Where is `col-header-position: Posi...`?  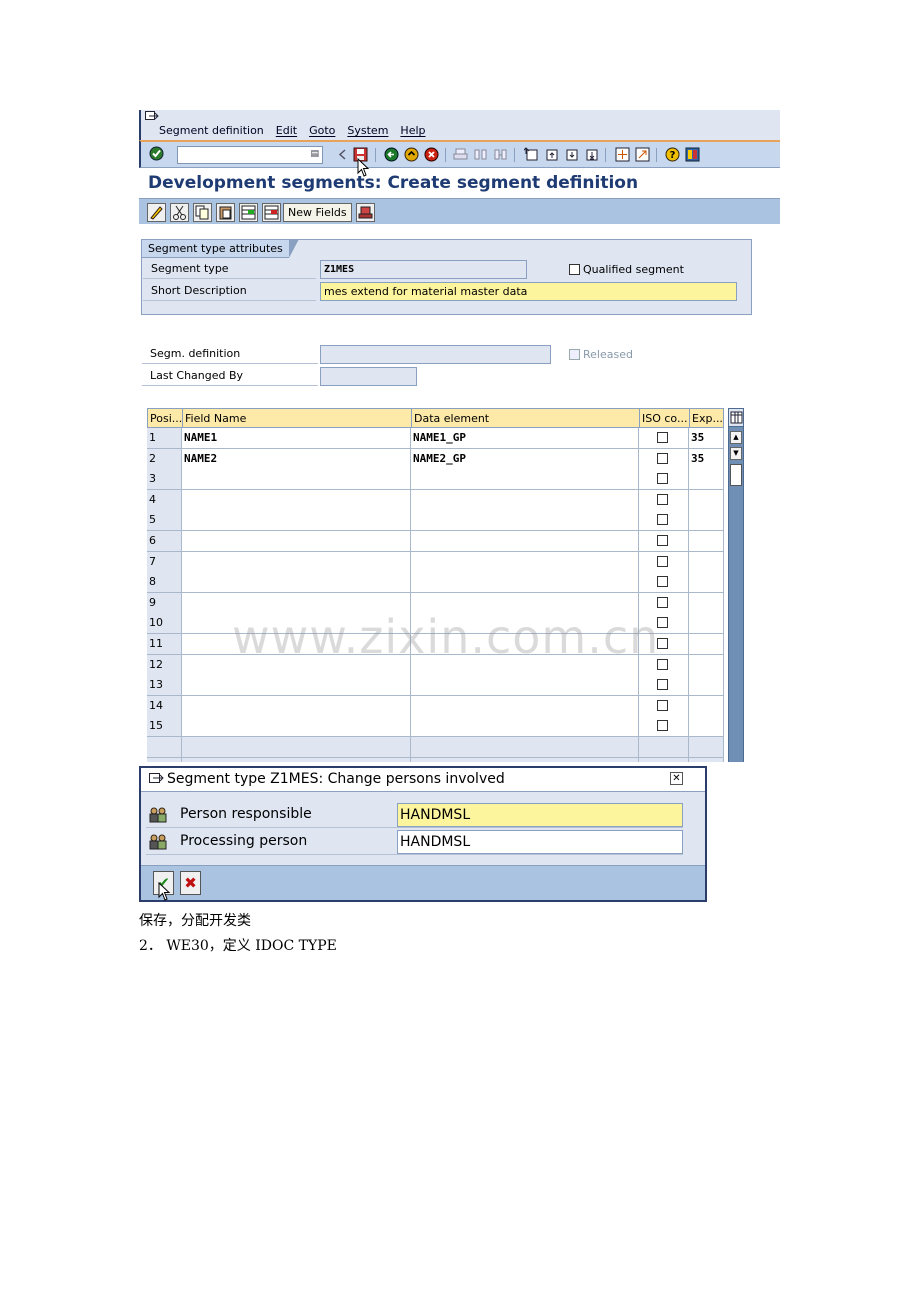 col-header-position: Posi... is located at coordinates (165, 418).